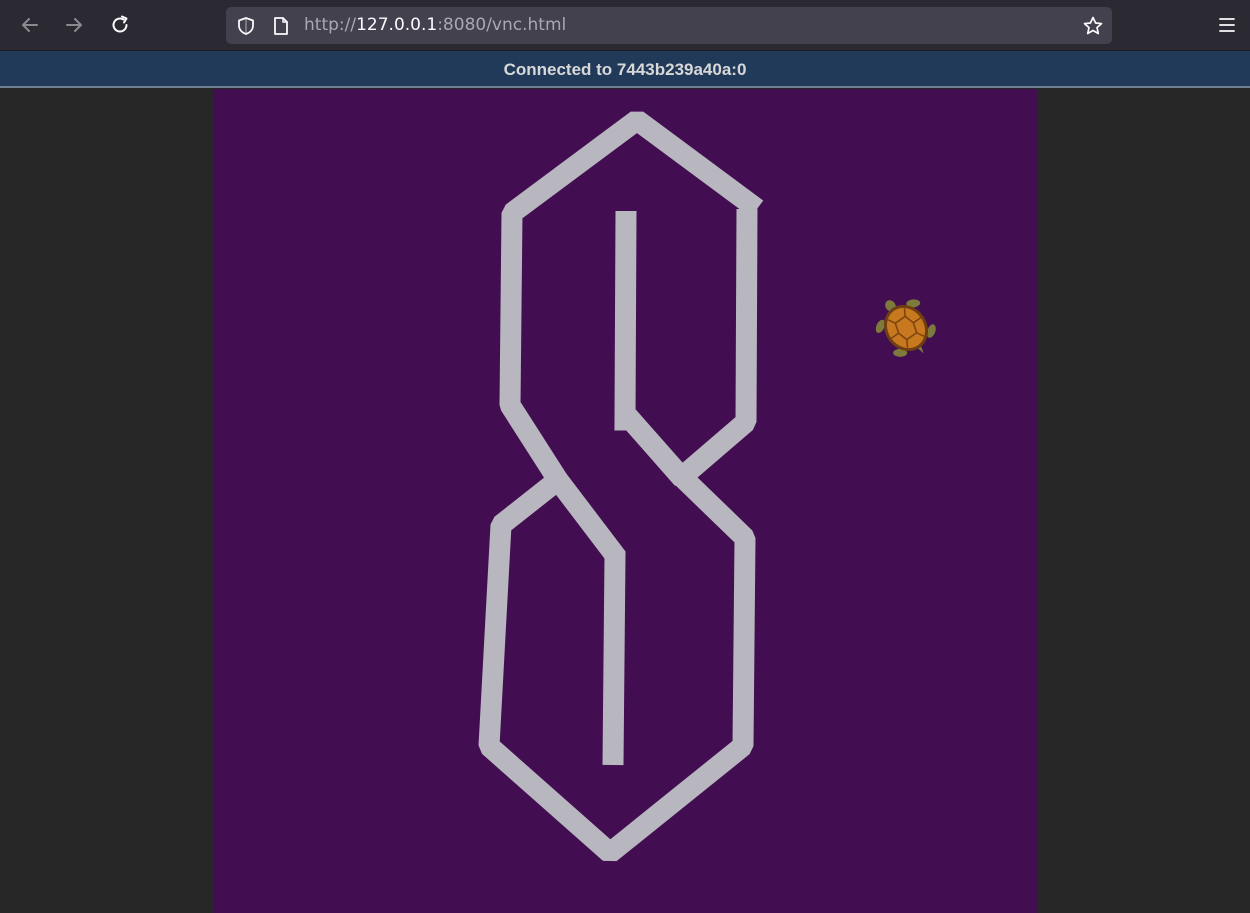  What do you see at coordinates (330, 25) in the screenshot?
I see `url-prefix: http://` at bounding box center [330, 25].